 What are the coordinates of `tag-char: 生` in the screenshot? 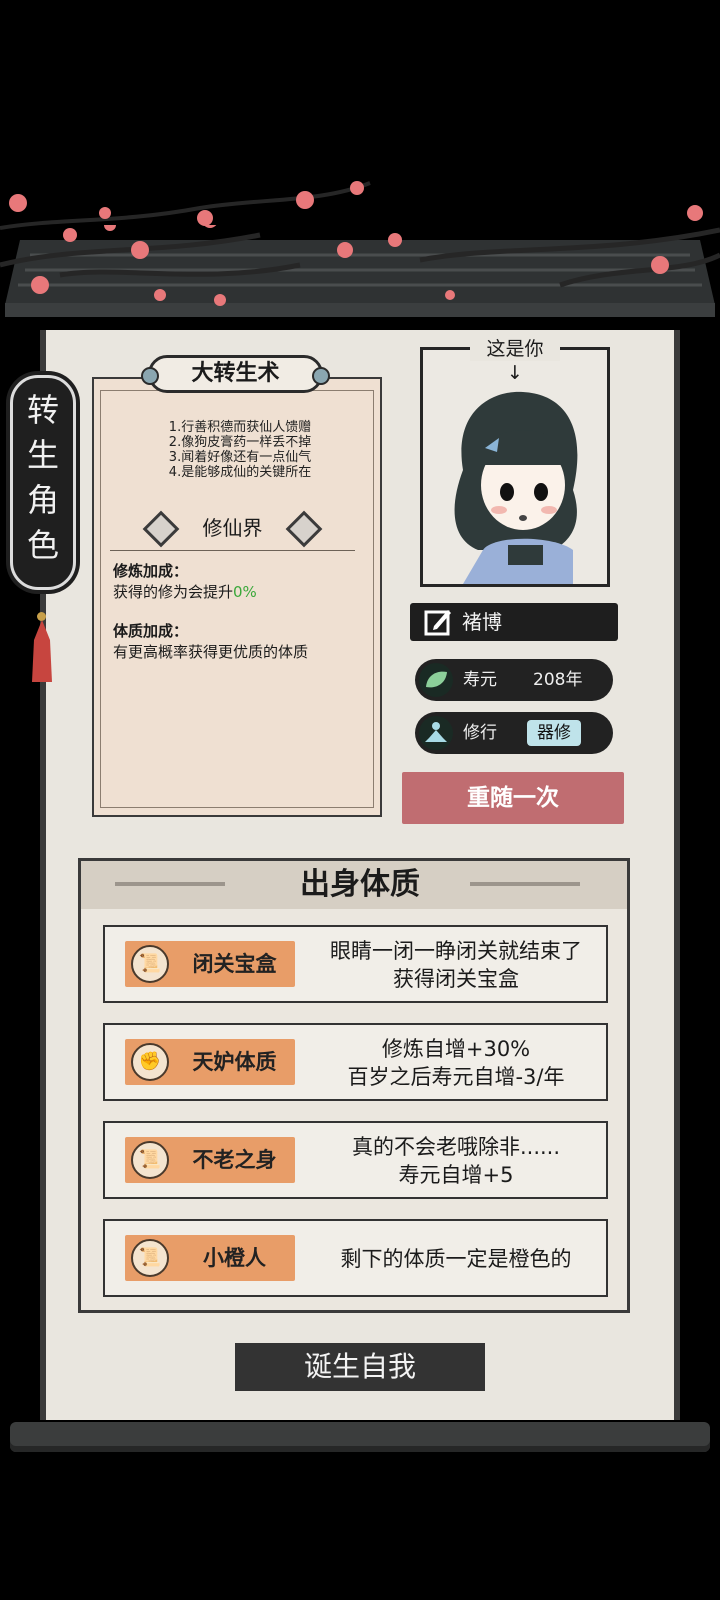 It's located at (42, 455).